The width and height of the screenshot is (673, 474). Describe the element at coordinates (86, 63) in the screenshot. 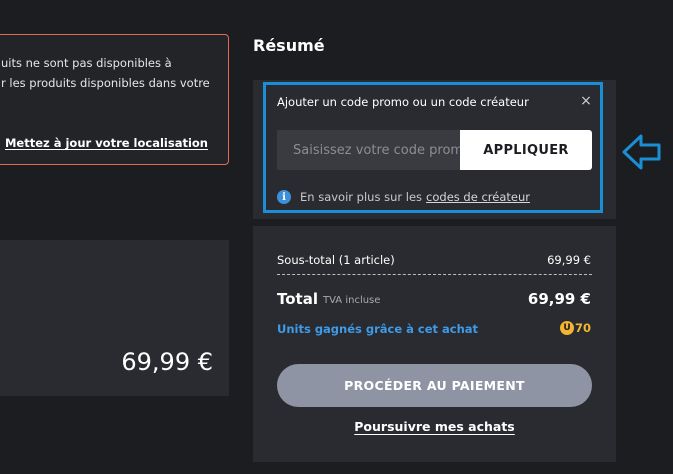

I see `warning-line-1: uits ne sont pas disponibles à` at that location.